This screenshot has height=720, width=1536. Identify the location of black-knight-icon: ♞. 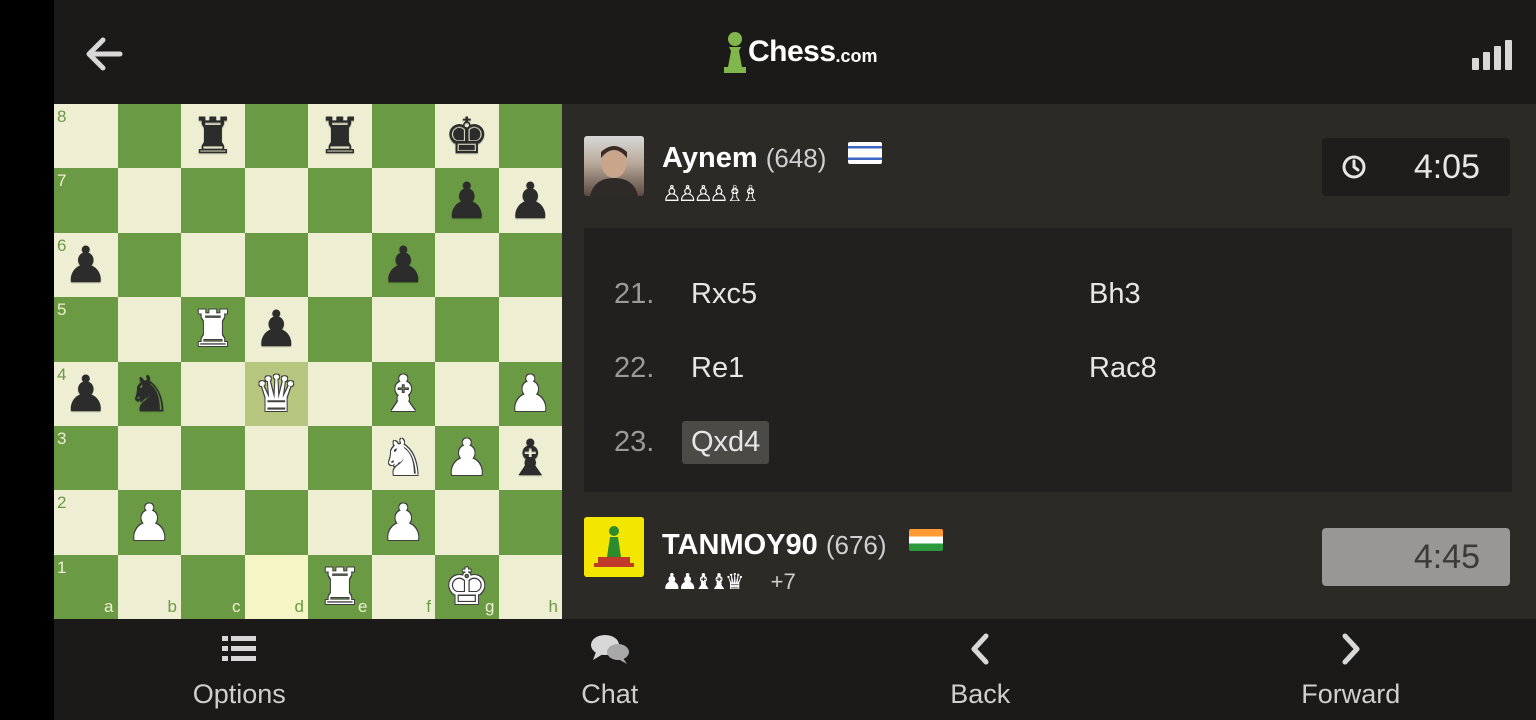
(149, 394).